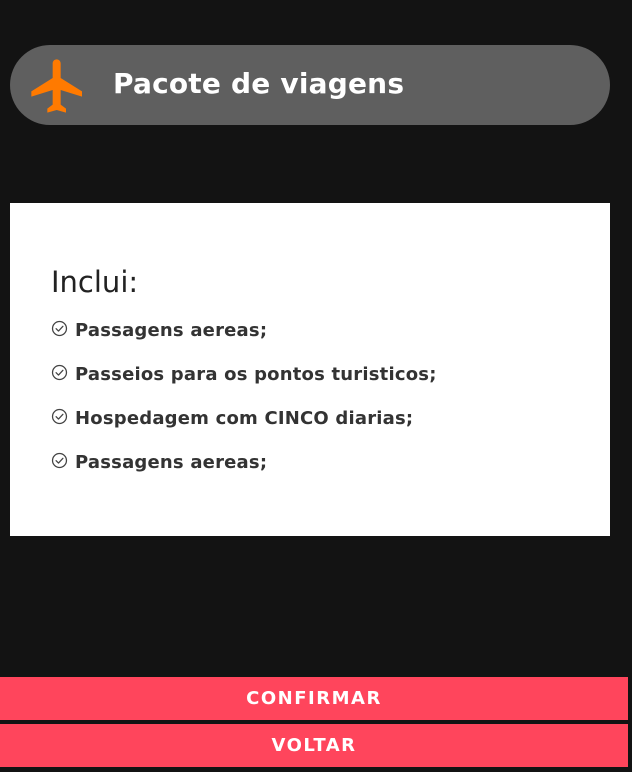  What do you see at coordinates (56, 86) in the screenshot?
I see `airplane-icon` at bounding box center [56, 86].